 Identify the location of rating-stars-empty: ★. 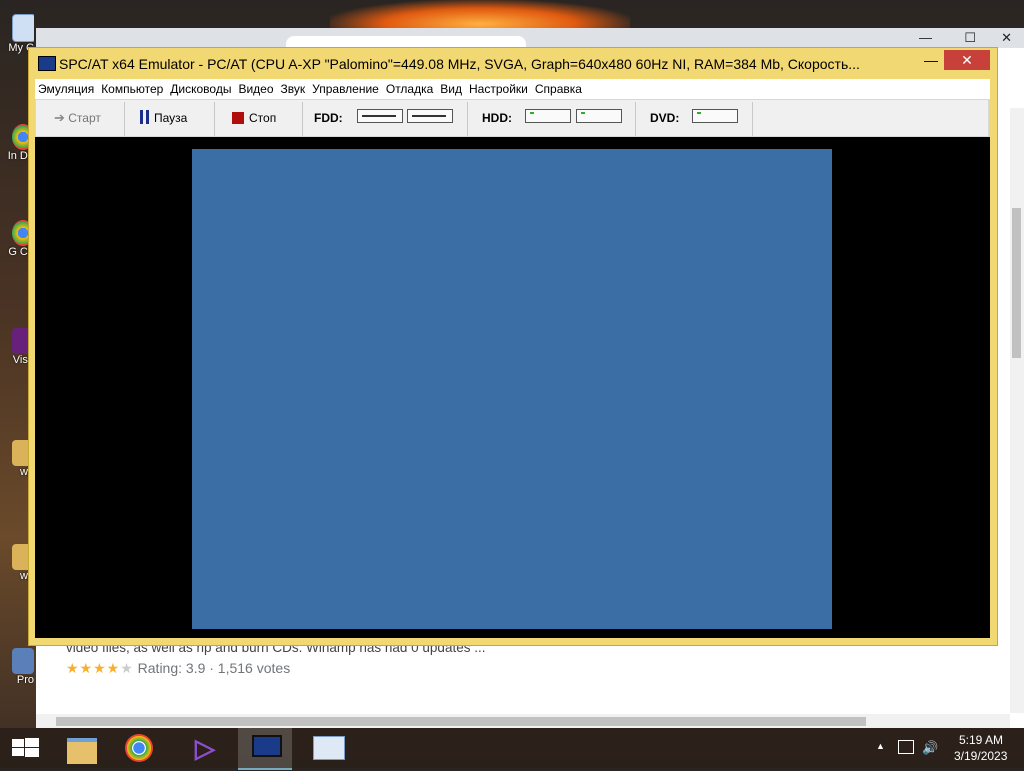
(127, 668).